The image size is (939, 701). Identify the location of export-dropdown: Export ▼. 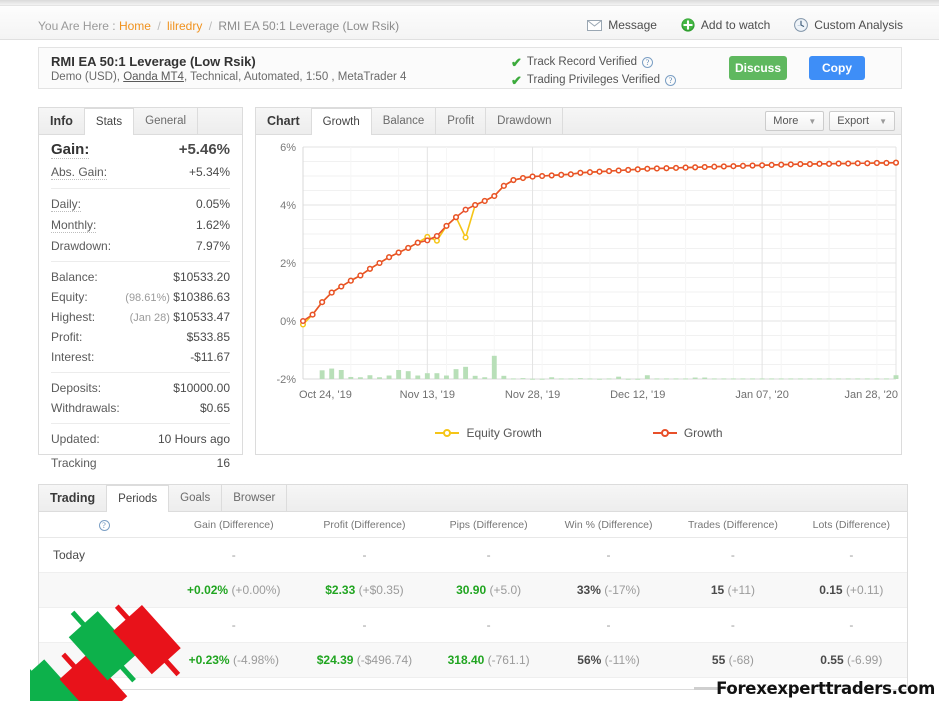
(862, 121).